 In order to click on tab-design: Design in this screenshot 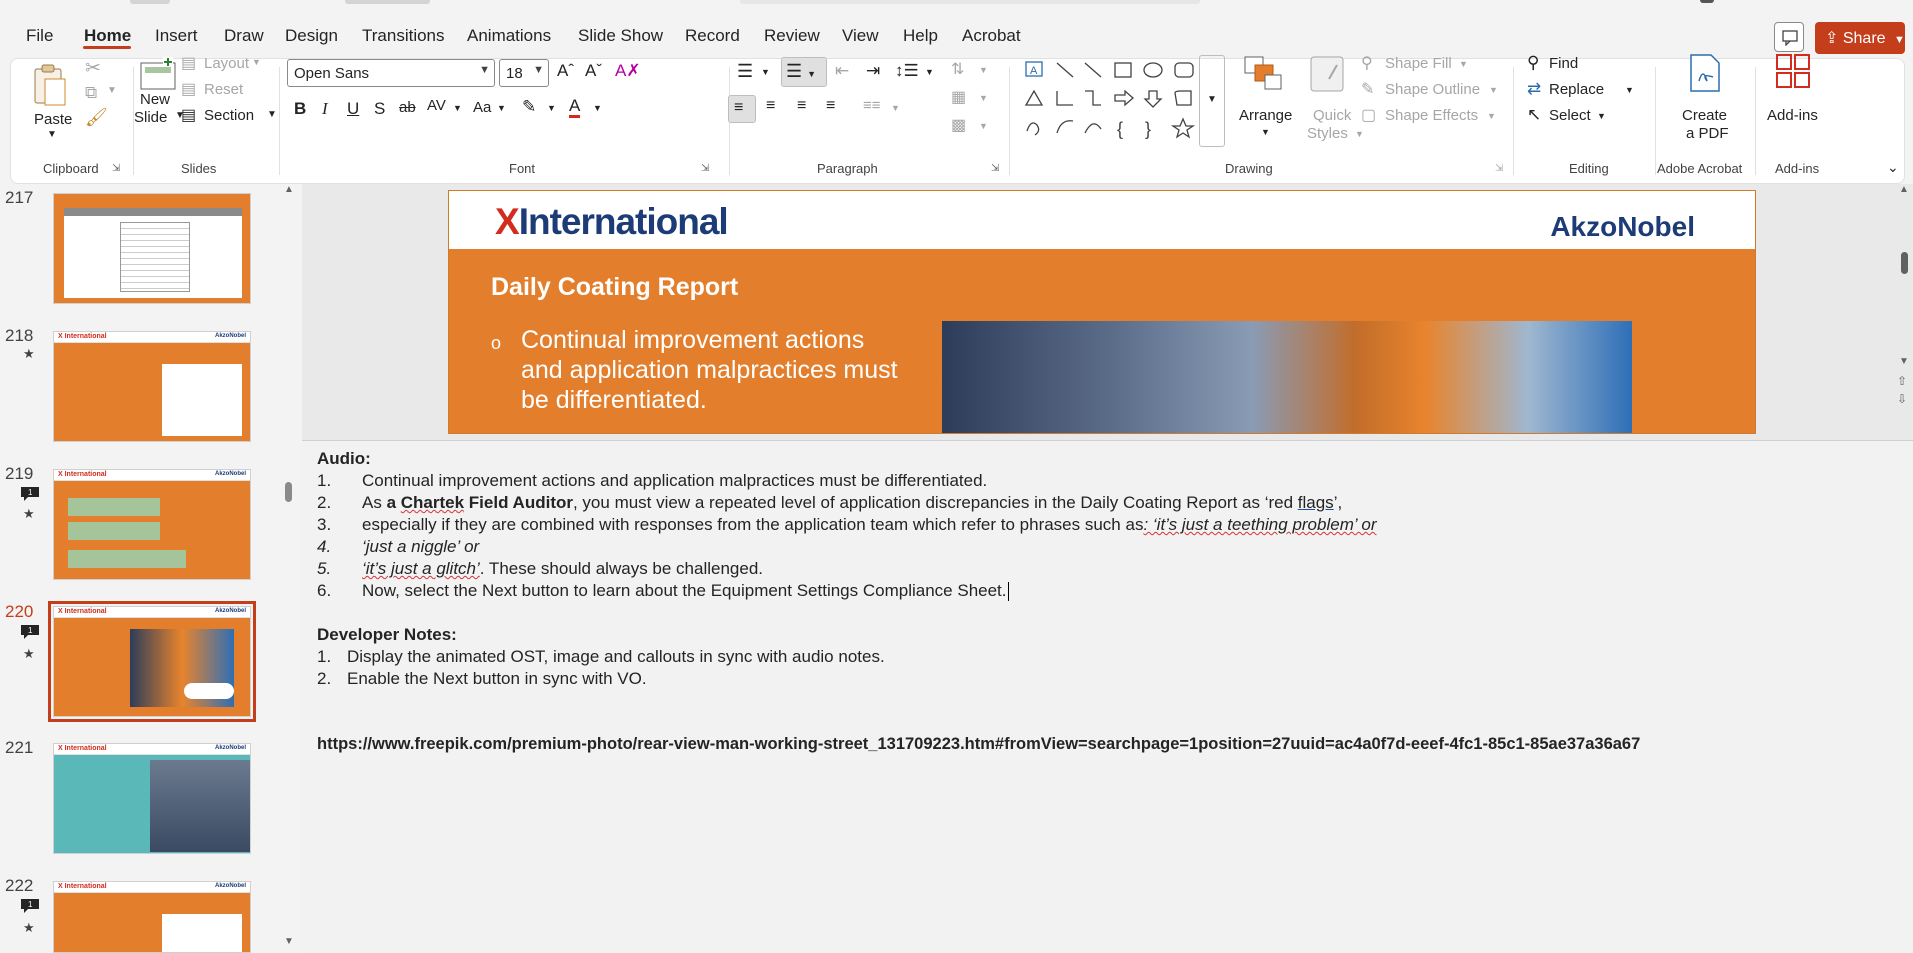, I will do `click(311, 36)`.